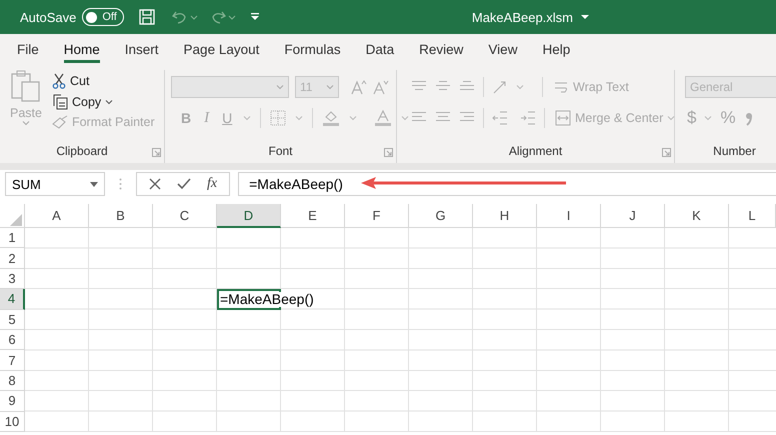 This screenshot has width=776, height=435. I want to click on autosave-label: AutoSave, so click(48, 17).